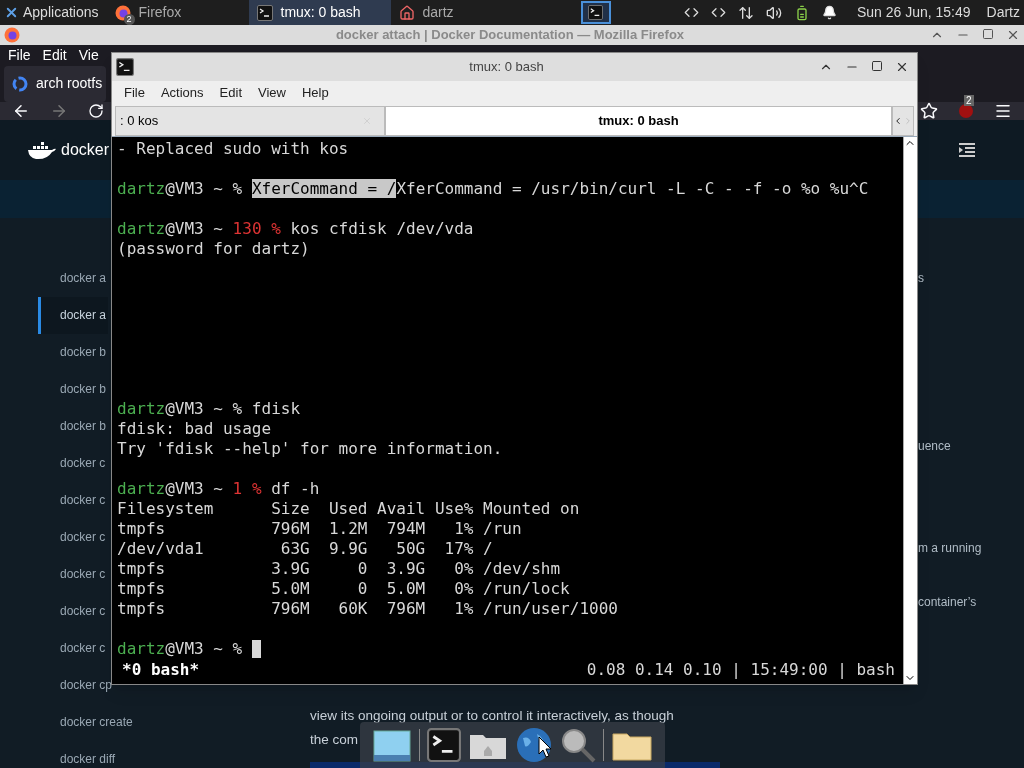 The image size is (1024, 768). Describe the element at coordinates (209, 409) in the screenshot. I see `terminal-line: dartz@VM3 ~ % fdisk` at that location.